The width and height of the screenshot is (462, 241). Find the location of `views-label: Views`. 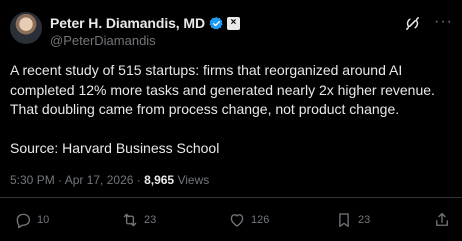

views-label: Views is located at coordinates (192, 180).